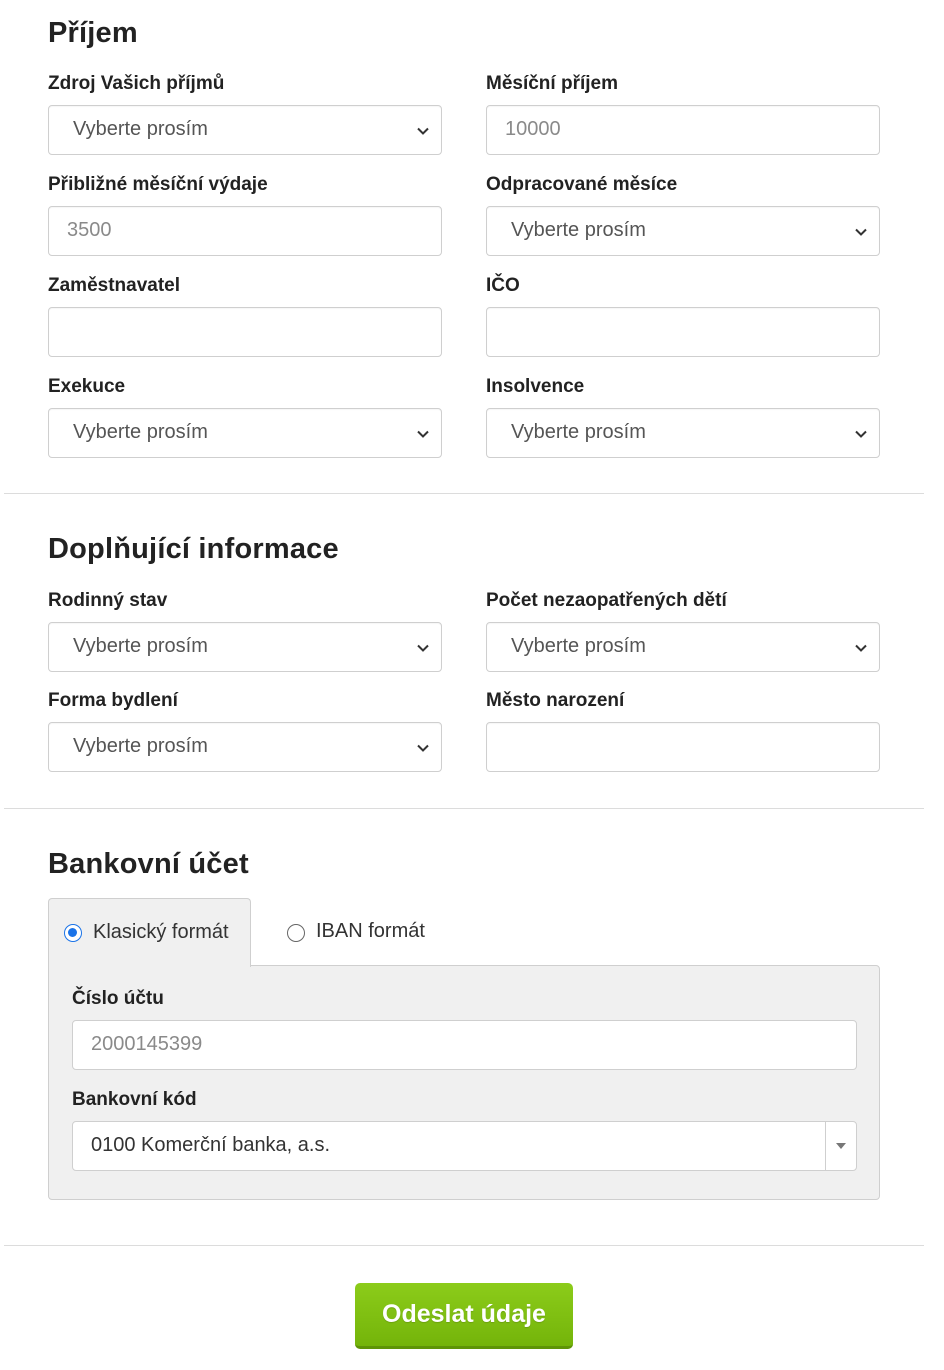  Describe the element at coordinates (140, 746) in the screenshot. I see `housing-value: Vyberte prosím` at that location.